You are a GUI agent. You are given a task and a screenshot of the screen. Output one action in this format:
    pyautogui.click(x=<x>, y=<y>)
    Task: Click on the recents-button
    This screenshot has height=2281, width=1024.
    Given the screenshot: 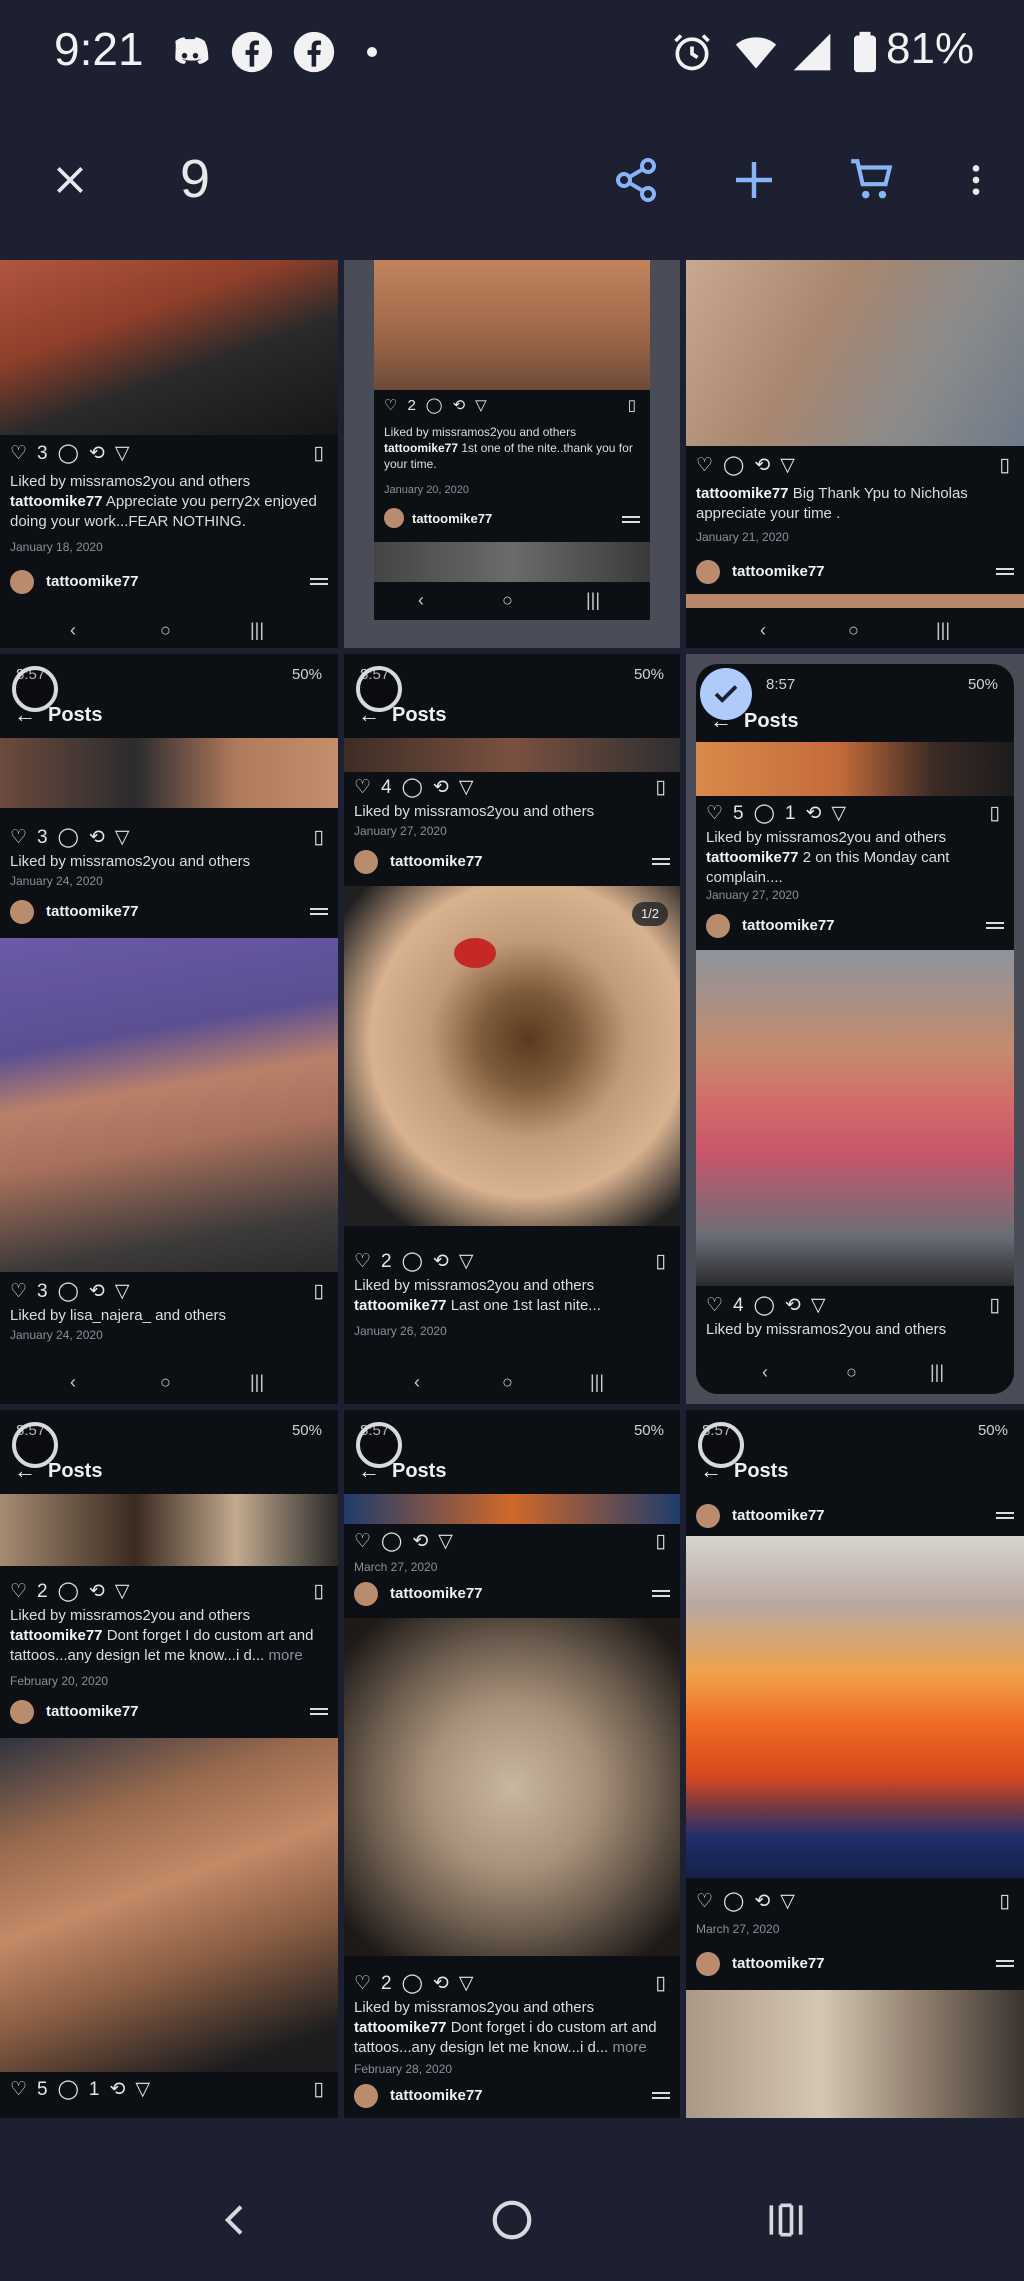 What is the action you would take?
    pyautogui.click(x=786, y=2220)
    